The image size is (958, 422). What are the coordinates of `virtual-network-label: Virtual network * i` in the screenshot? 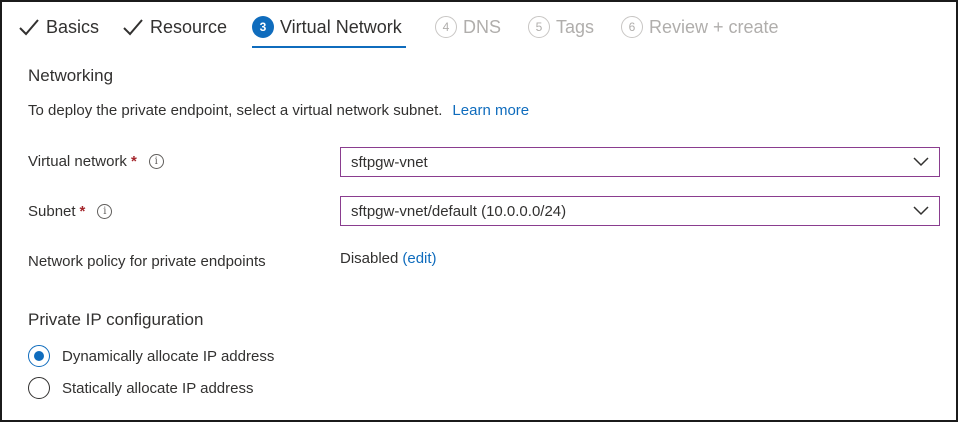 It's located at (96, 161).